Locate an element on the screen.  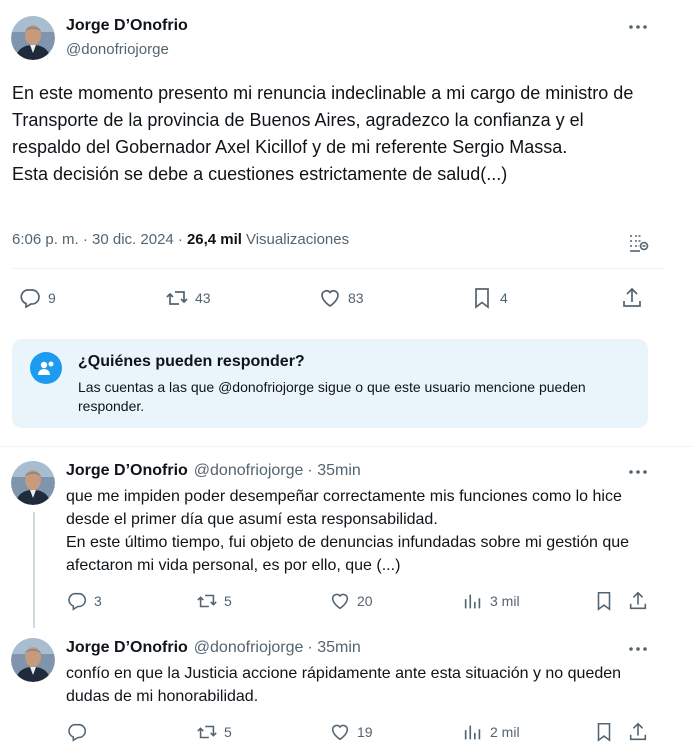
like-count: 83 is located at coordinates (356, 298).